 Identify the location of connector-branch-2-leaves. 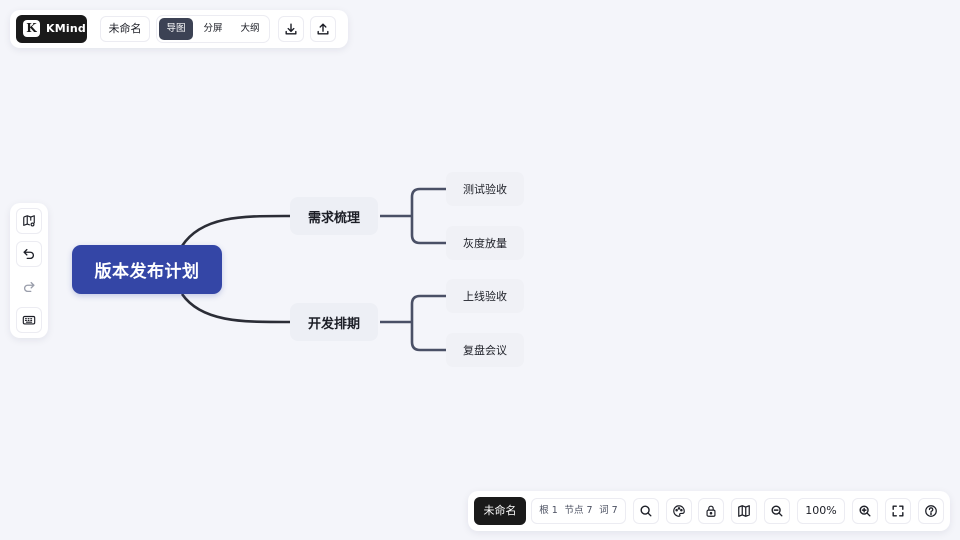
(413, 323).